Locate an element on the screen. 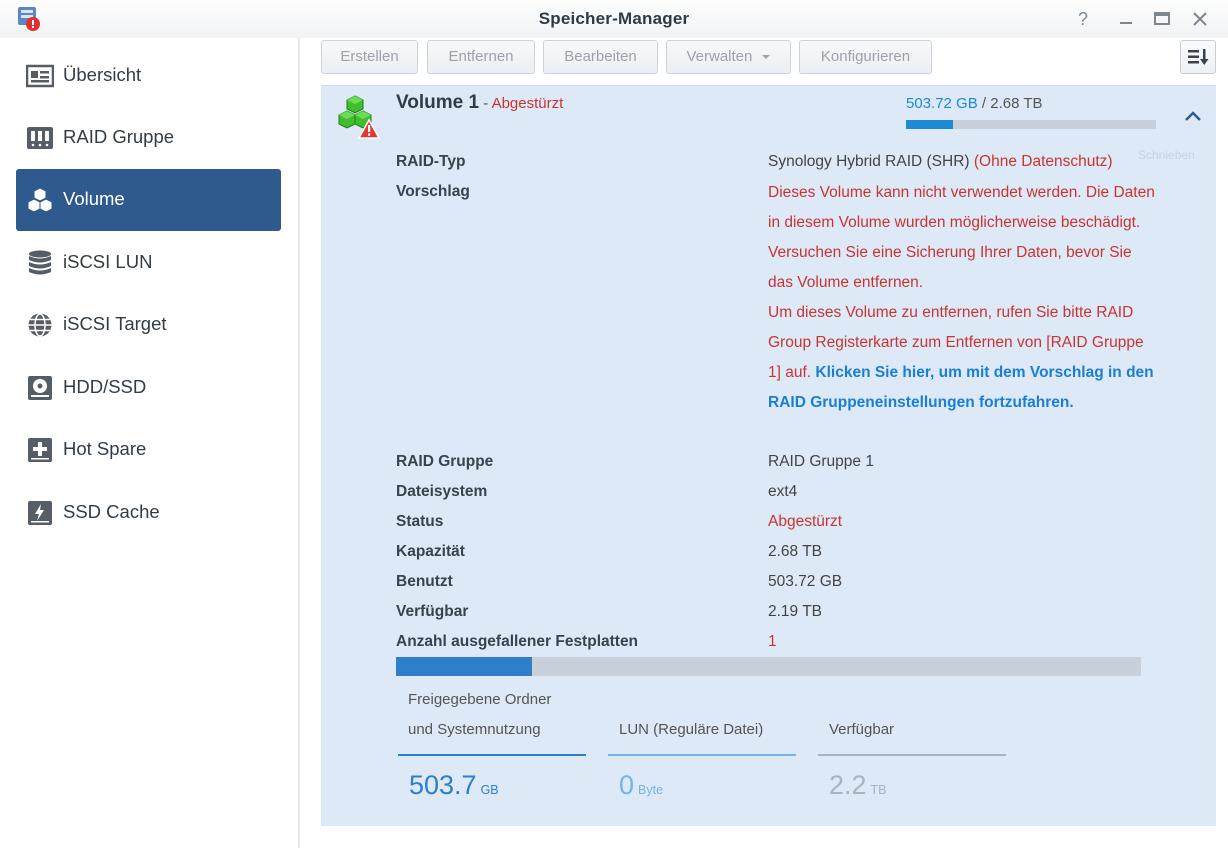 The width and height of the screenshot is (1228, 848). globe-icon is located at coordinates (40, 325).